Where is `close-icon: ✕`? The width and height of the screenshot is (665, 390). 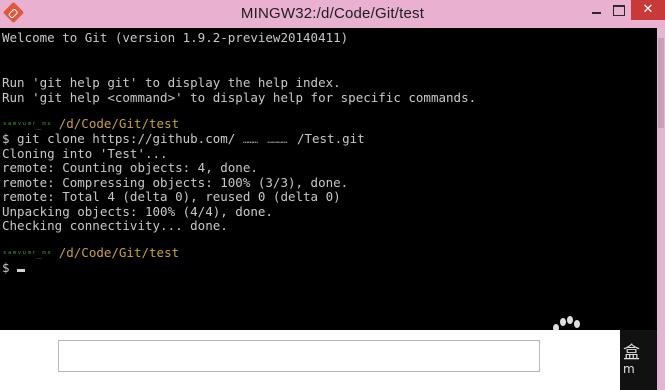 close-icon: ✕ is located at coordinates (648, 9).